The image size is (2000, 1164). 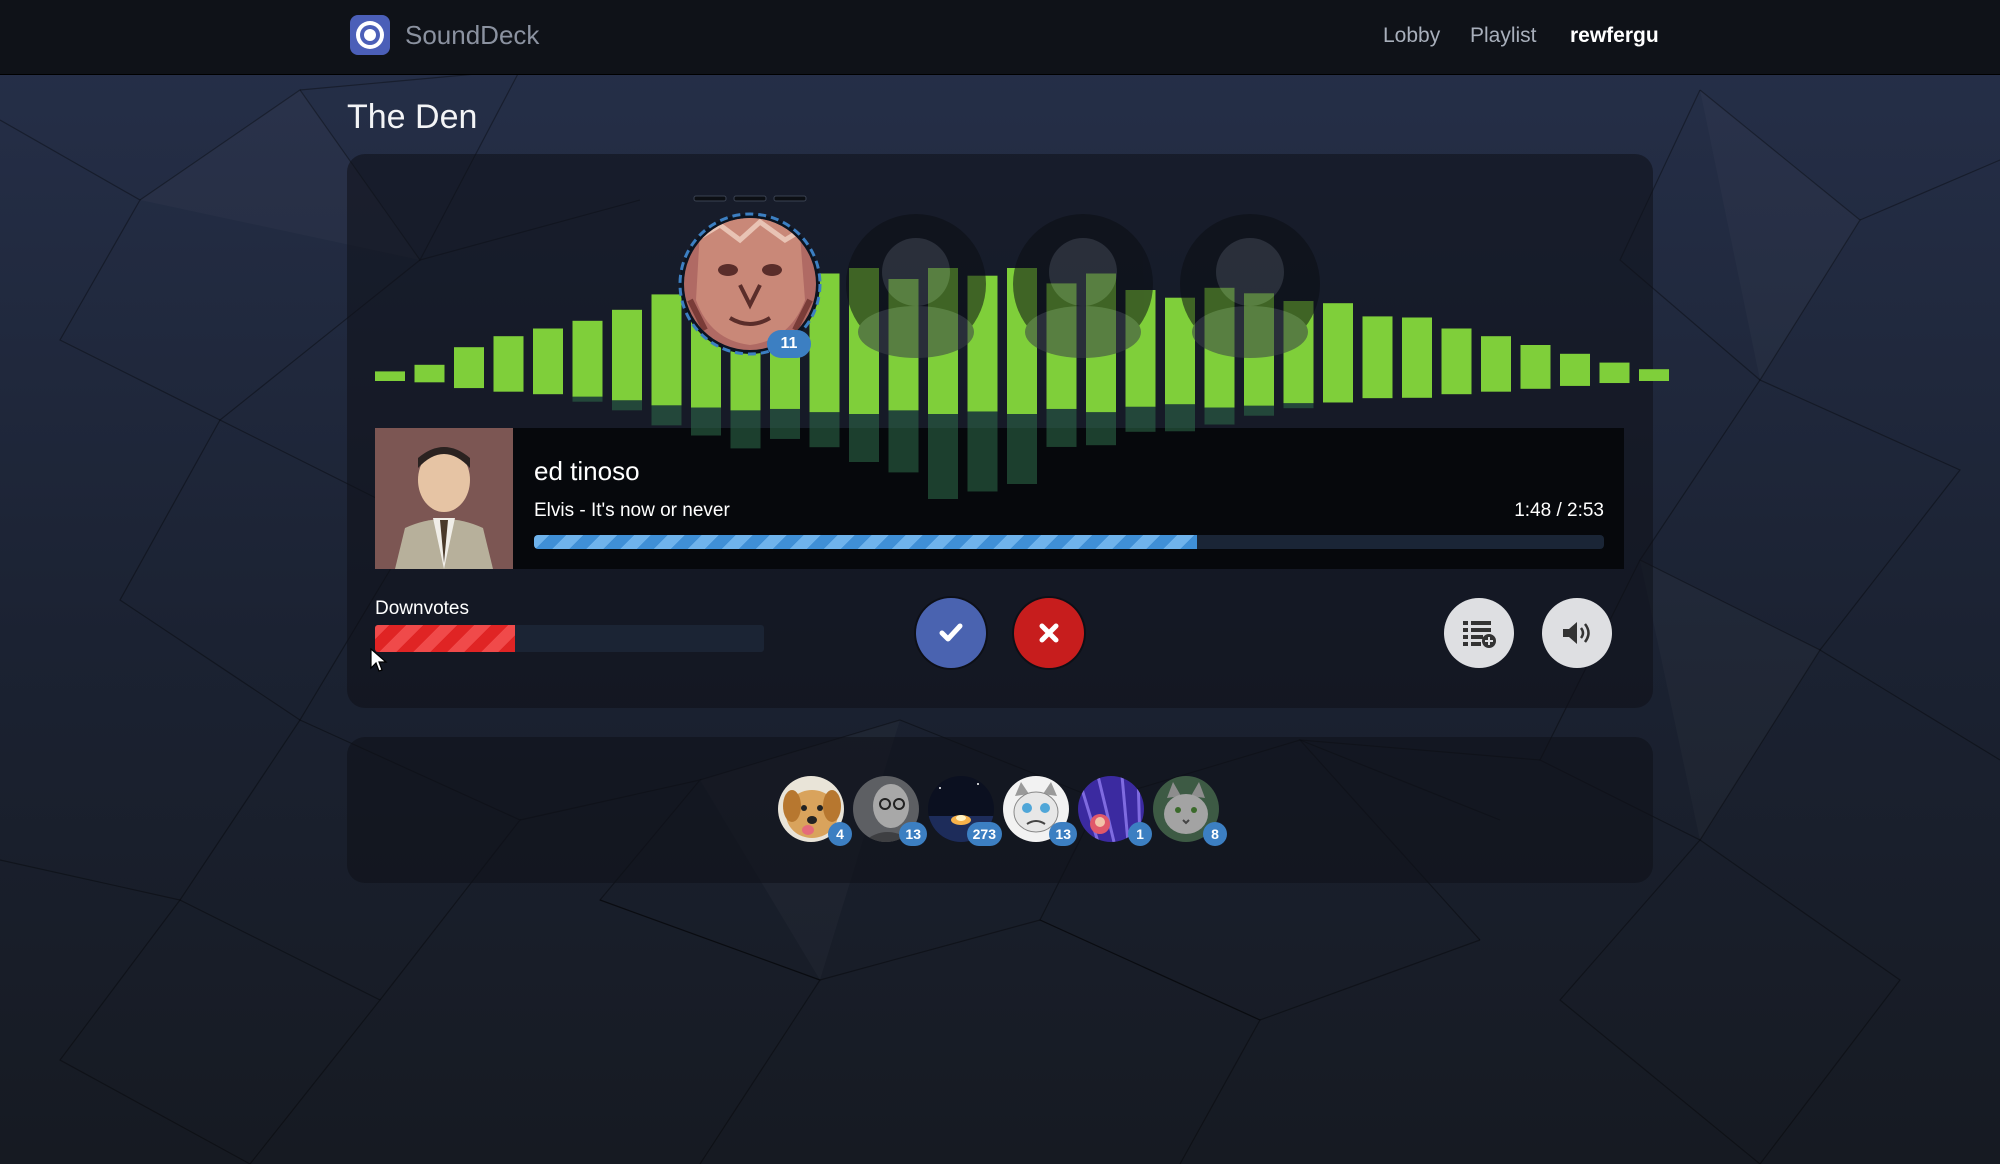 I want to click on song-progress-bar, so click(x=1069, y=542).